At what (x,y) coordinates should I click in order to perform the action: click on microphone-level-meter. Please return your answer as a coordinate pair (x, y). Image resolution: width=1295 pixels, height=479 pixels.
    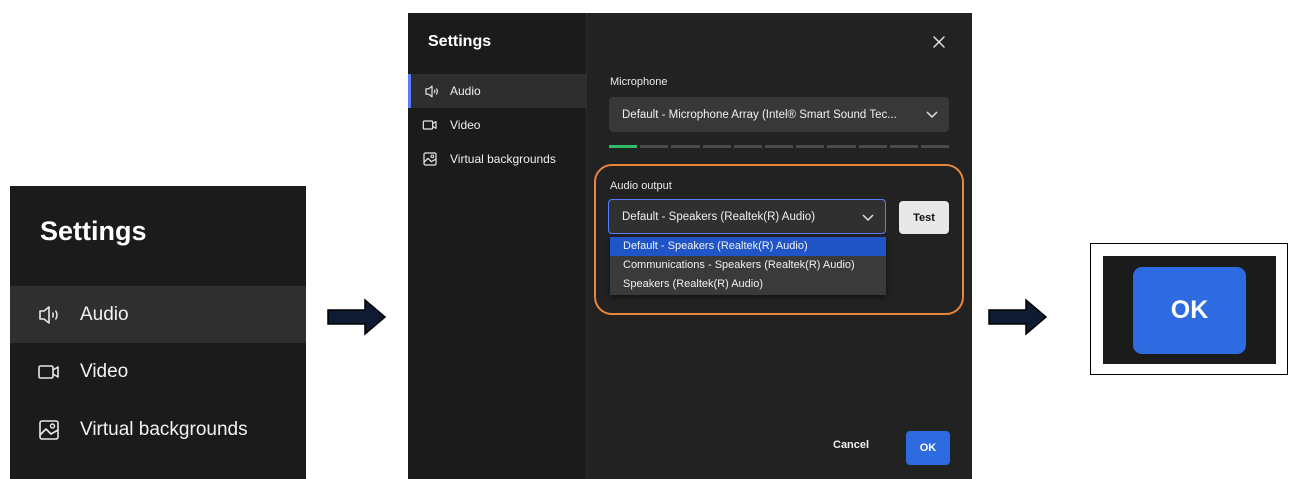
    Looking at the image, I should click on (779, 146).